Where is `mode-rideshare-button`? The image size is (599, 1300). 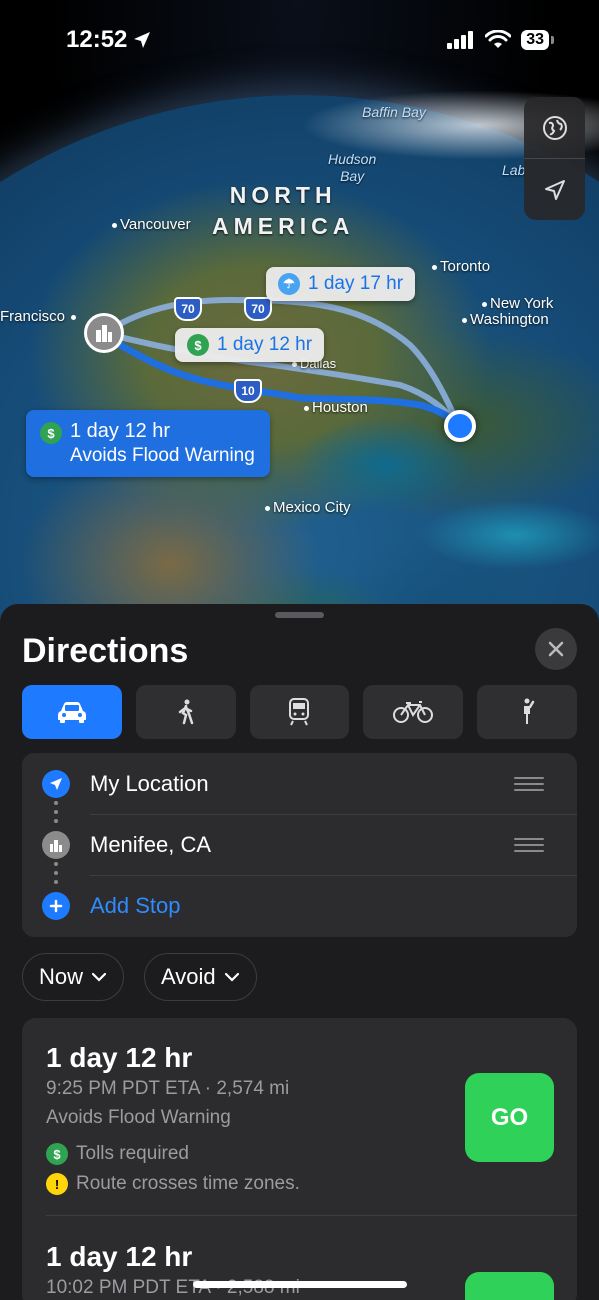
mode-rideshare-button is located at coordinates (527, 712).